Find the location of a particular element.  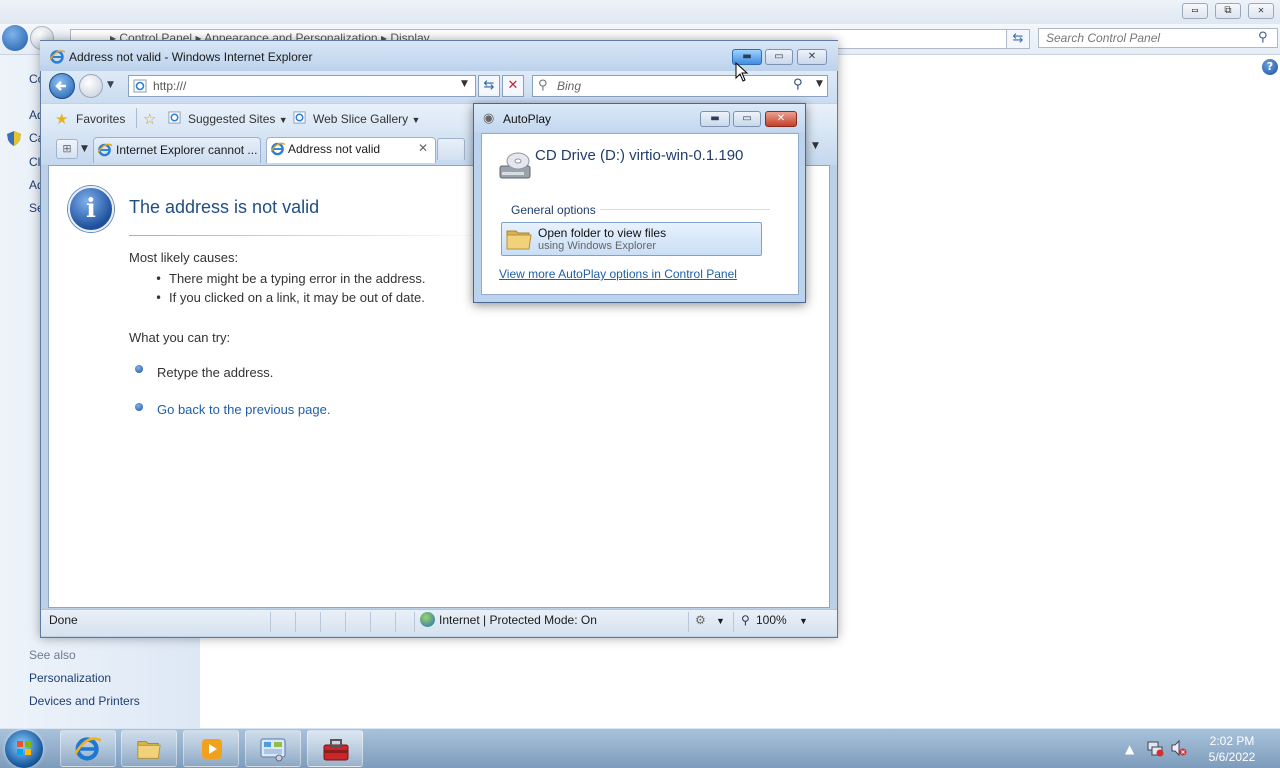

see-also-heading: See also is located at coordinates (52, 655).